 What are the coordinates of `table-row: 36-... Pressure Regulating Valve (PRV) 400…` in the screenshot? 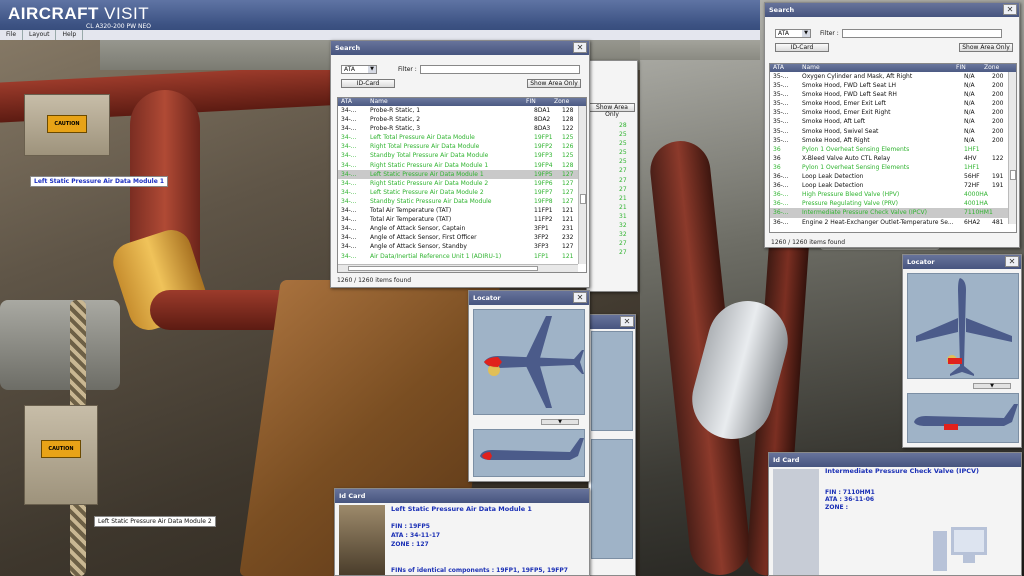 It's located at (893, 203).